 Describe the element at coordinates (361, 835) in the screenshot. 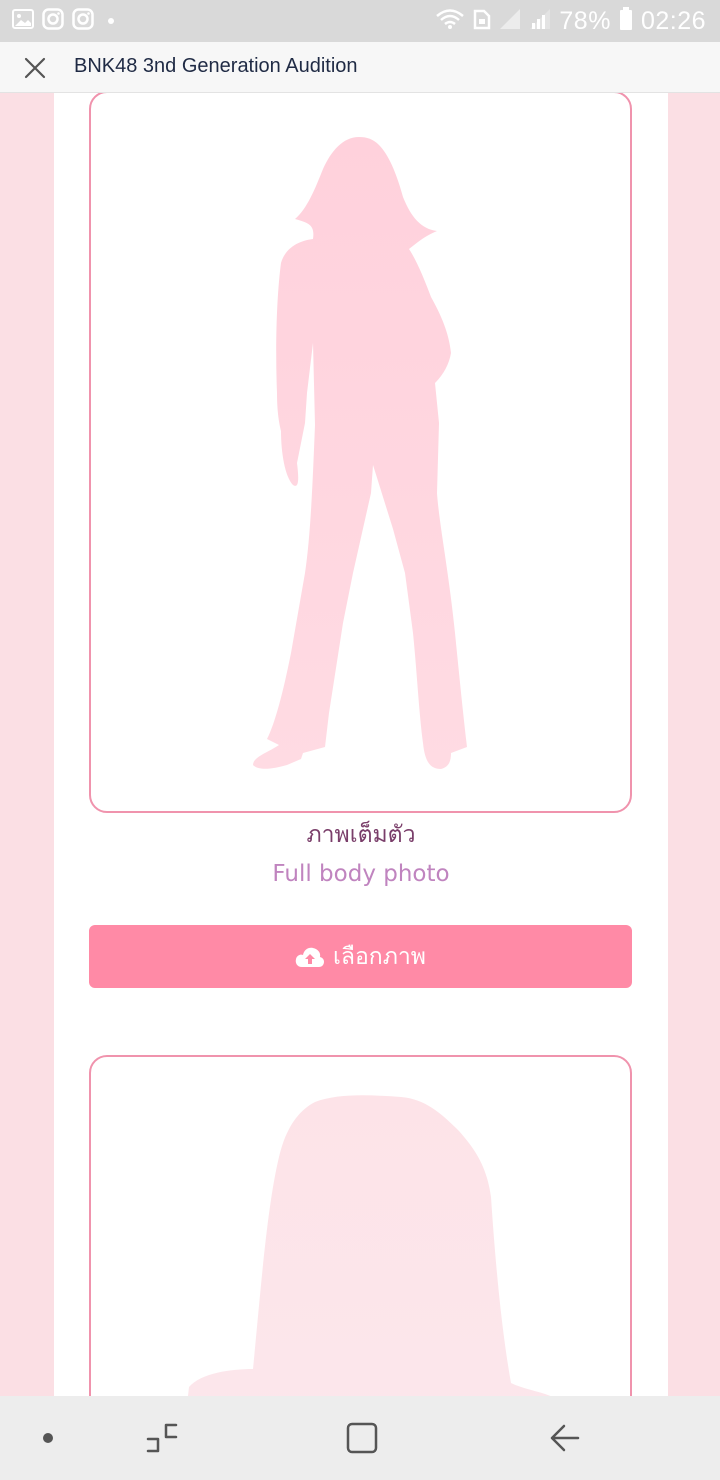

I see `full-body-title-th: ภาพเต็มตัว` at that location.